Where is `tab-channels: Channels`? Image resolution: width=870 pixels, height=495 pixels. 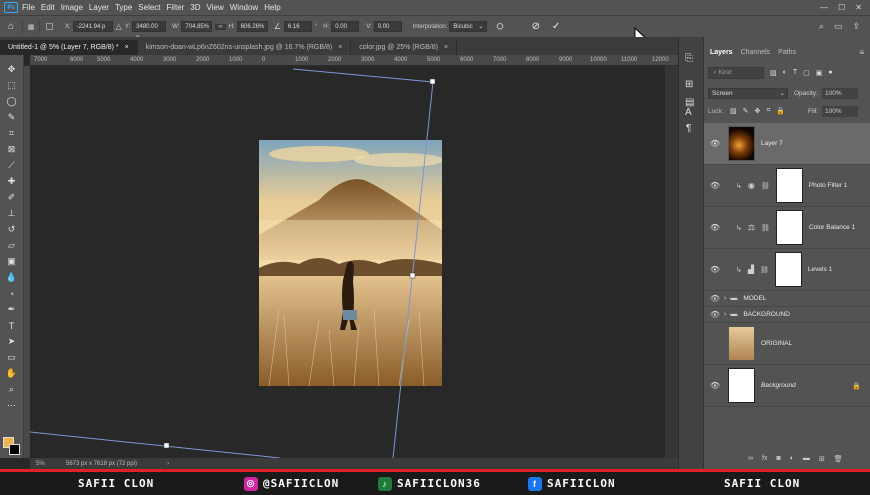
tab-channels: Channels is located at coordinates (756, 52).